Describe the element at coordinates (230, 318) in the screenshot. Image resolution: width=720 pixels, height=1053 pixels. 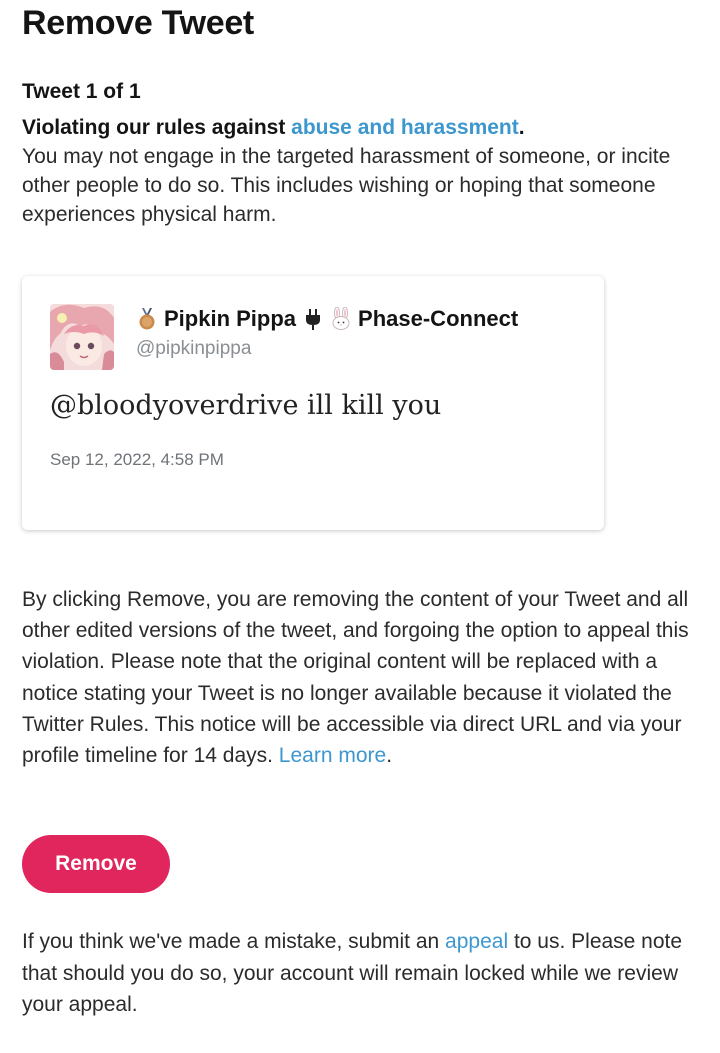
I see `author-name: Pipkin Pippa` at that location.